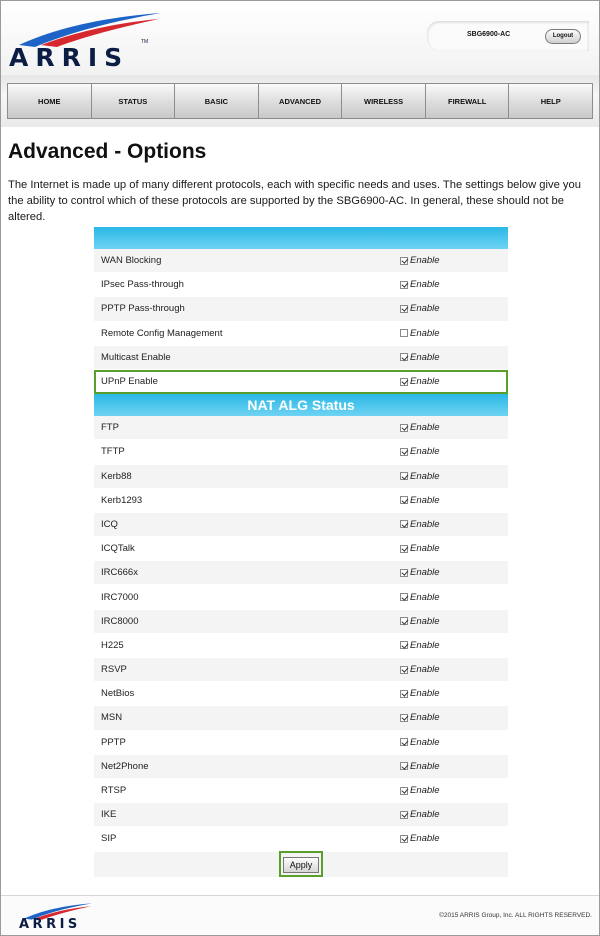 This screenshot has width=600, height=936. What do you see at coordinates (301, 333) in the screenshot?
I see `table-row: Remote Config Management Enable` at bounding box center [301, 333].